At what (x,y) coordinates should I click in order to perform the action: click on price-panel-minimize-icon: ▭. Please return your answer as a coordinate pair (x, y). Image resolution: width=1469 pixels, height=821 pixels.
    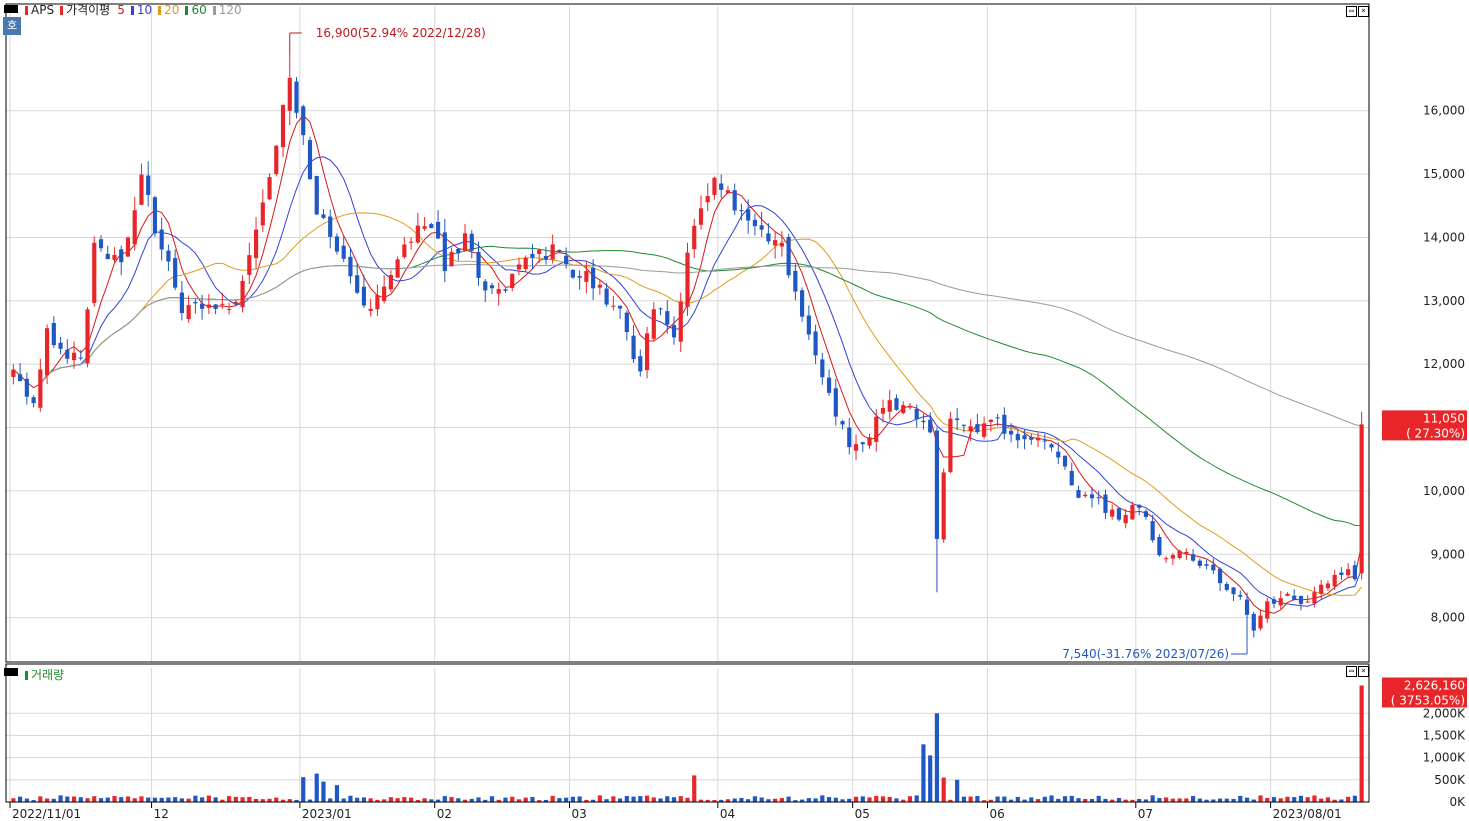
    Looking at the image, I should click on (1351, 11).